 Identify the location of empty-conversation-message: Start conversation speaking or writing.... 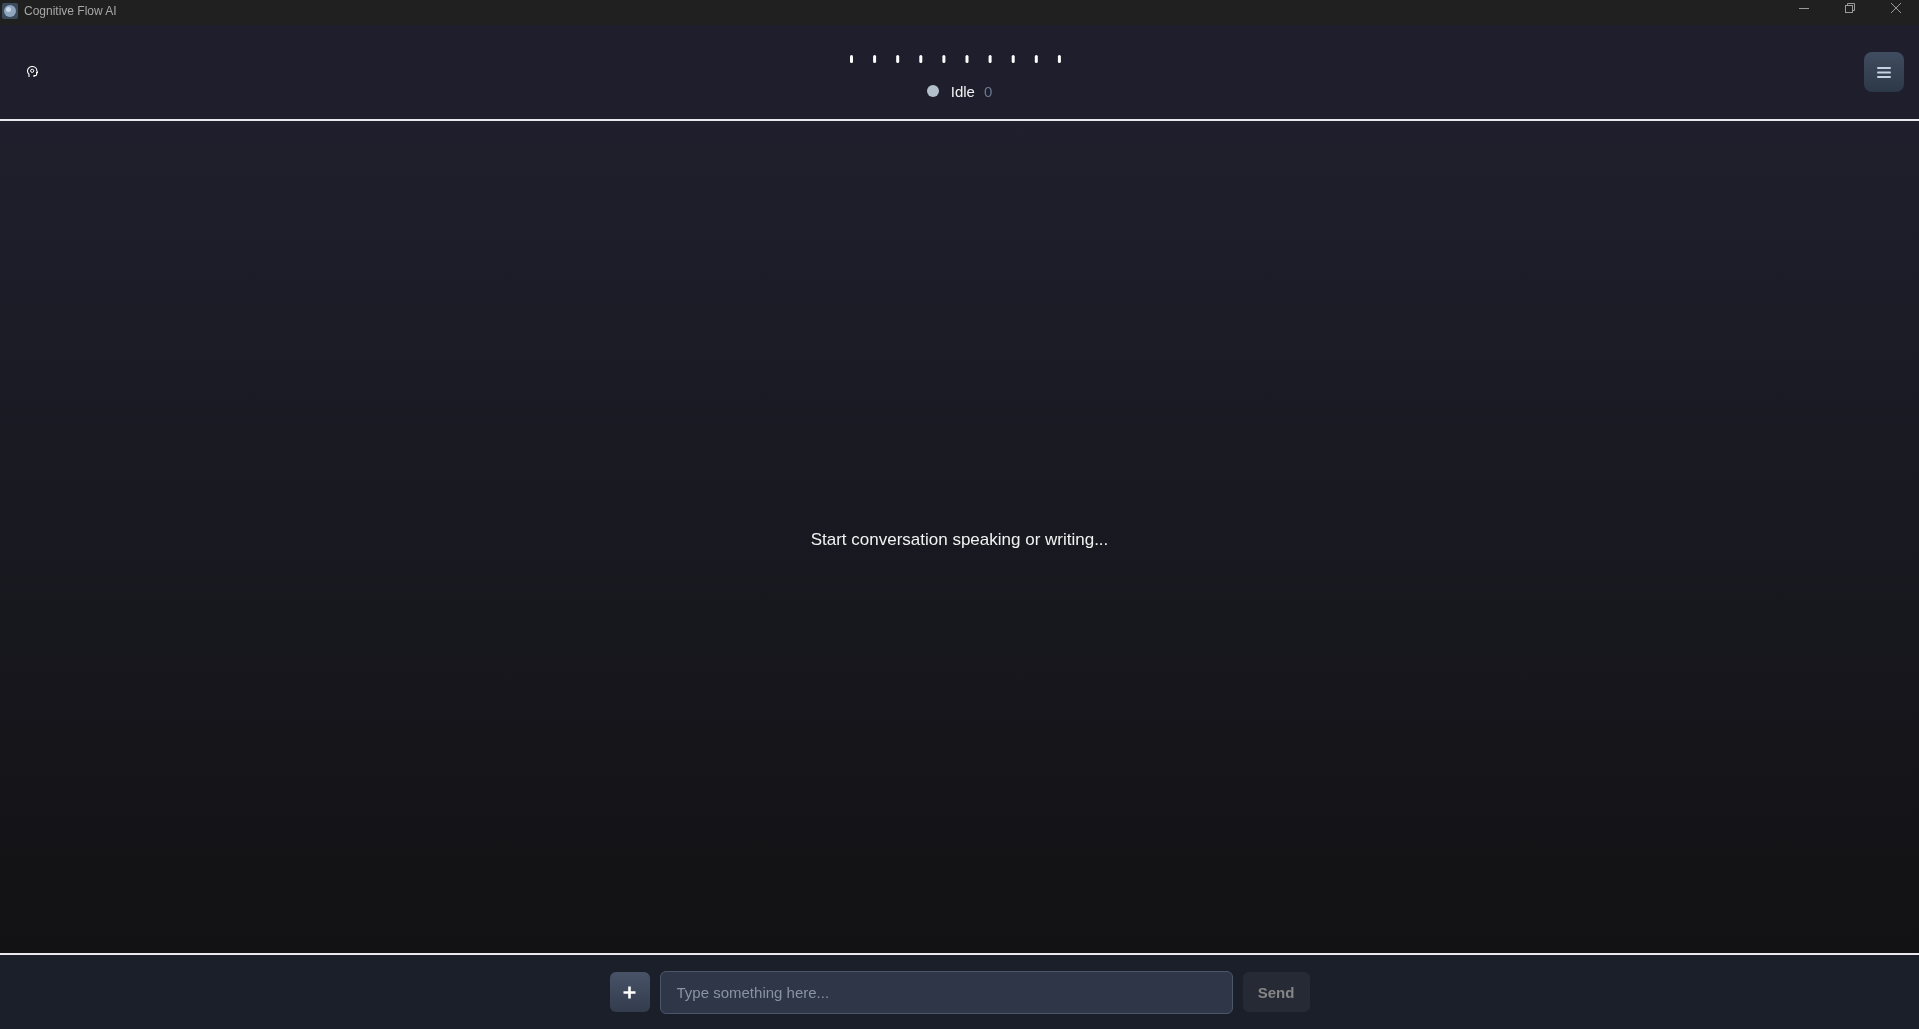
(959, 540).